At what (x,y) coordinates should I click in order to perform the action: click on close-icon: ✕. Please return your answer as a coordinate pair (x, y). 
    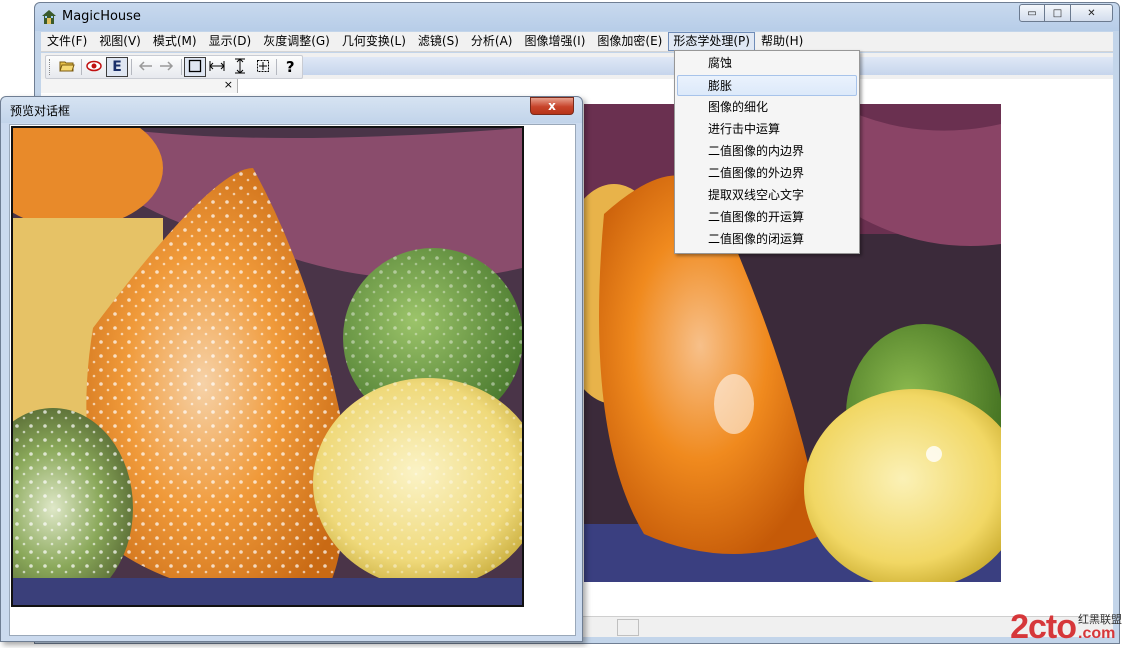
    Looking at the image, I should click on (1091, 13).